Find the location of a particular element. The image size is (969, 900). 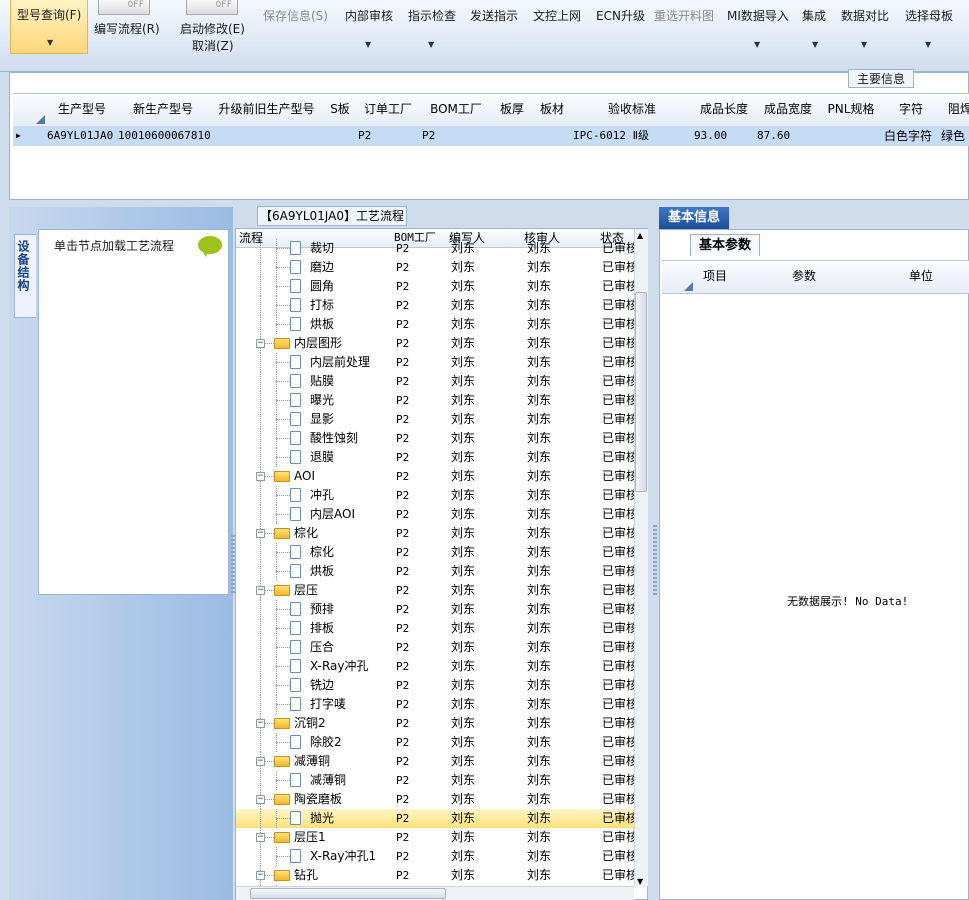

col-header-old-model: 升级前旧生产型号 is located at coordinates (267, 110).